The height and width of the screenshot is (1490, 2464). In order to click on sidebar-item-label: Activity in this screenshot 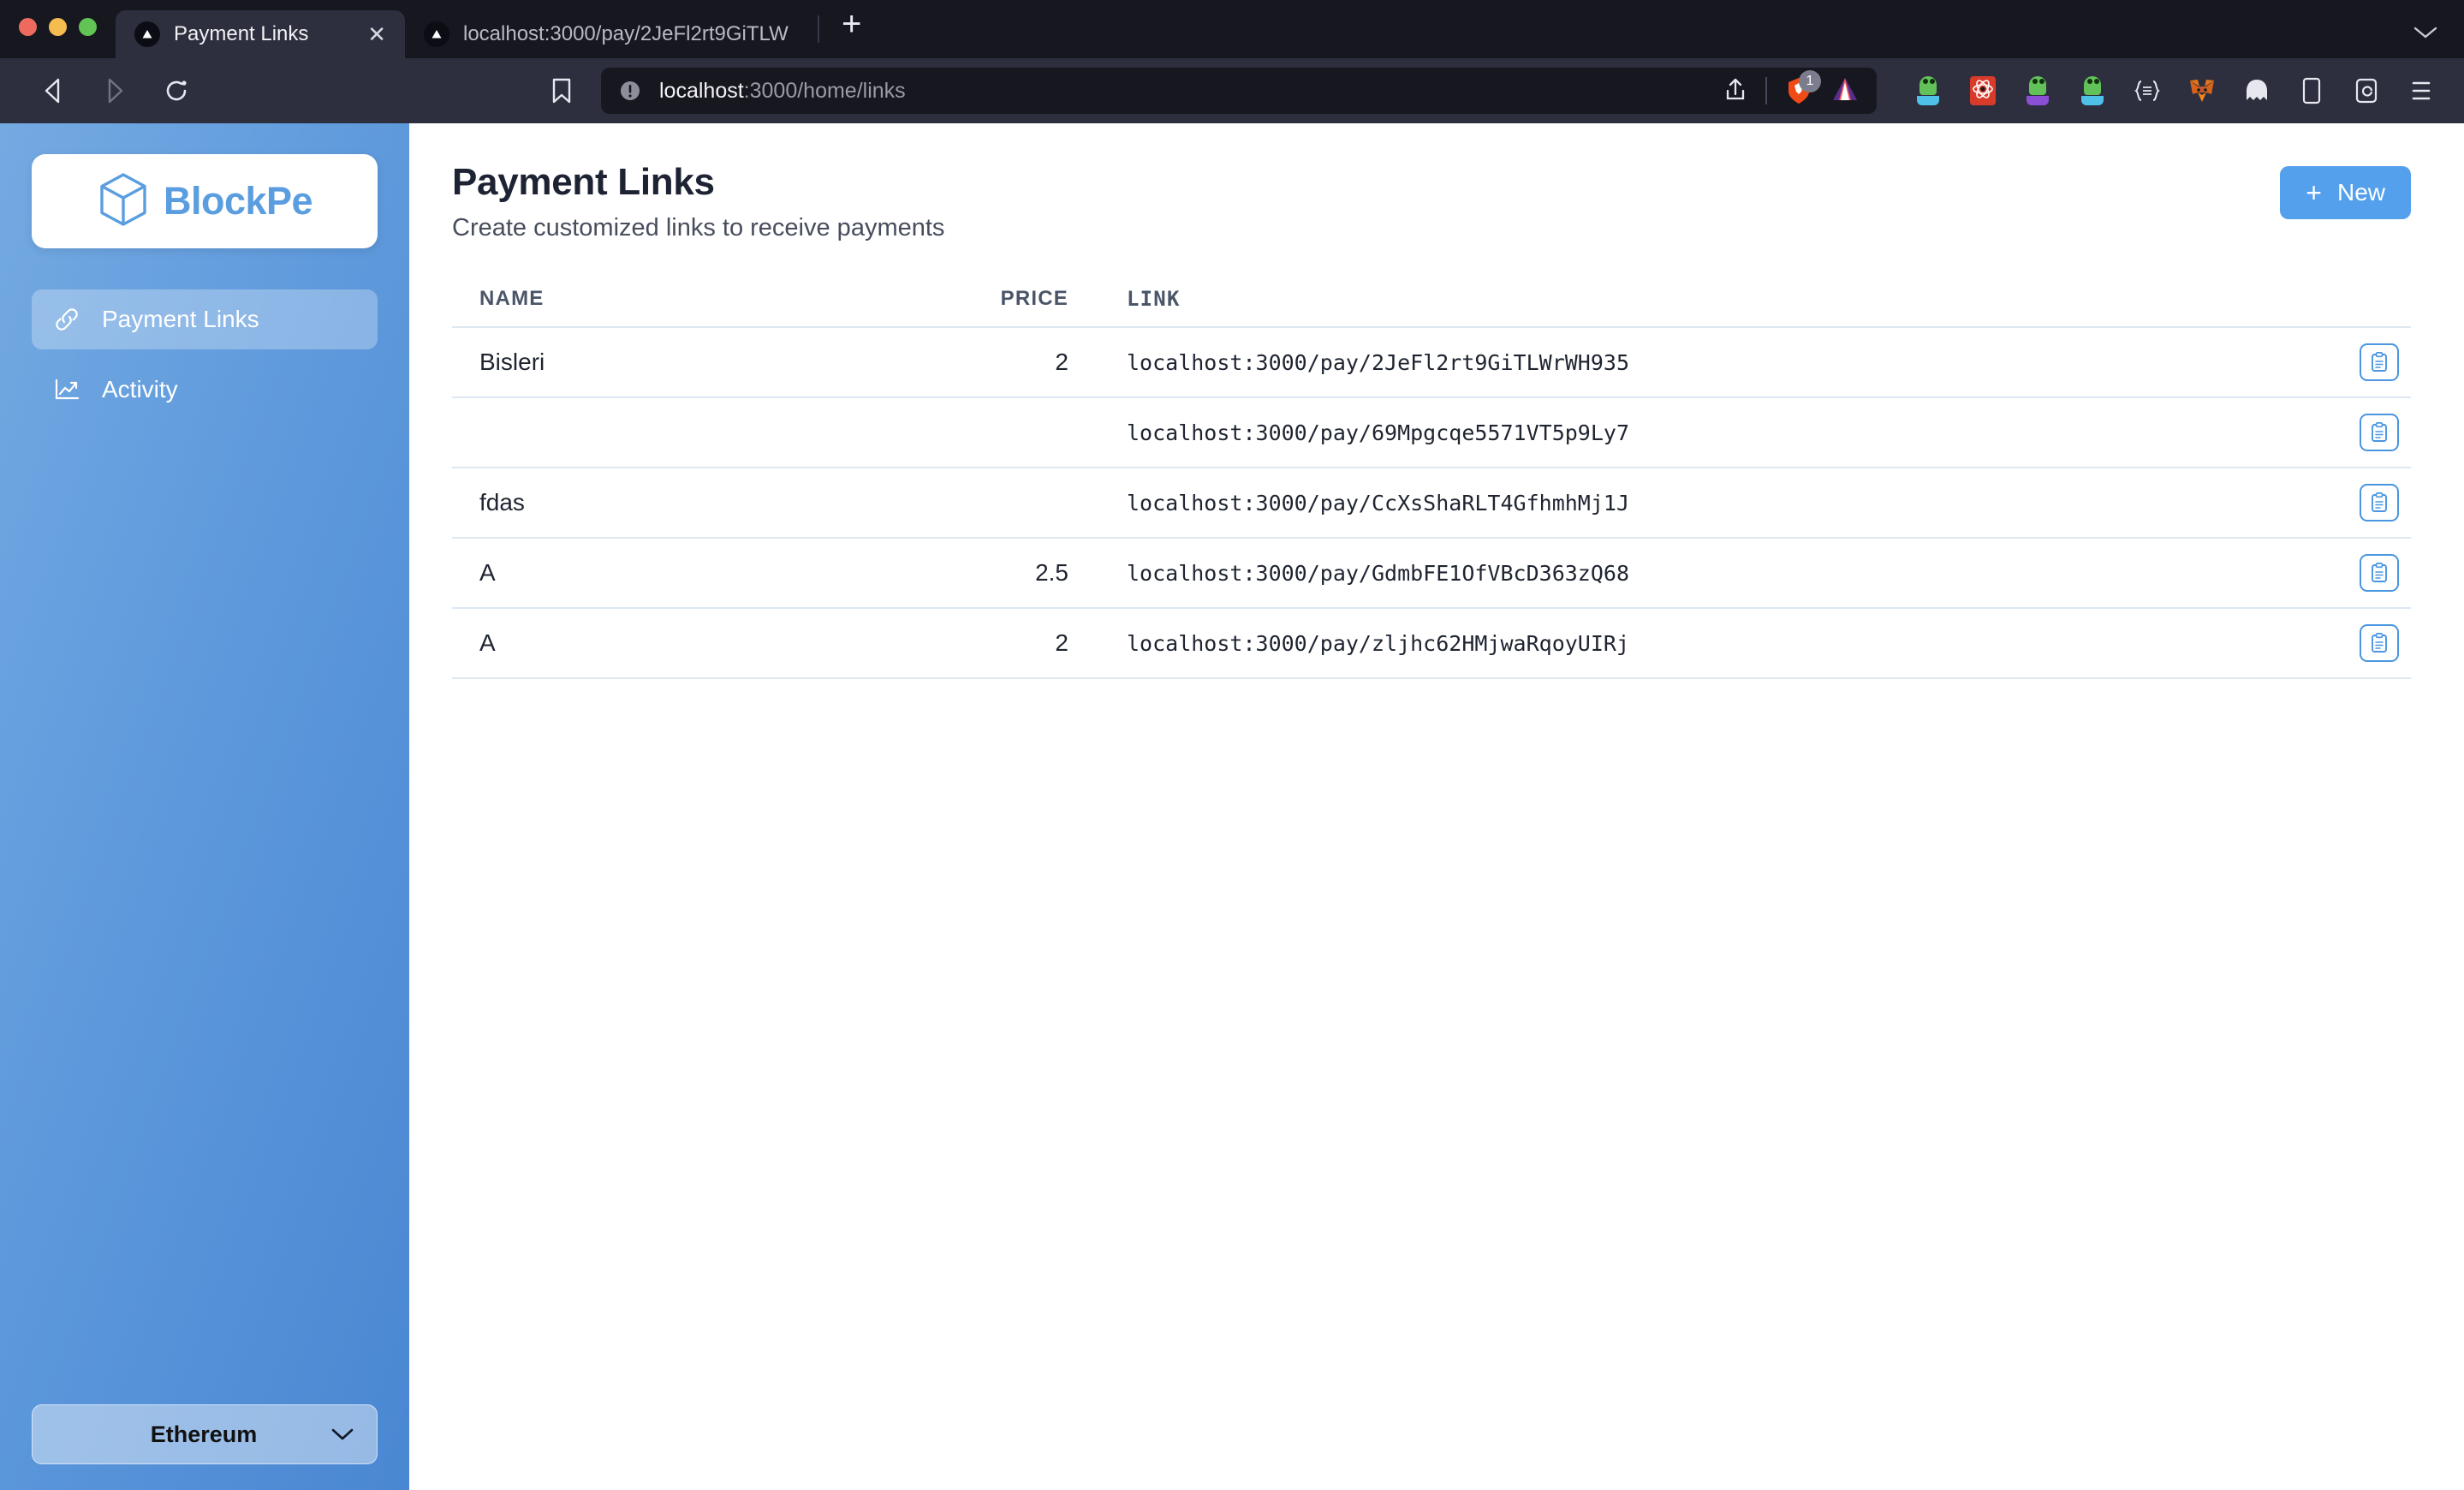, I will do `click(140, 389)`.